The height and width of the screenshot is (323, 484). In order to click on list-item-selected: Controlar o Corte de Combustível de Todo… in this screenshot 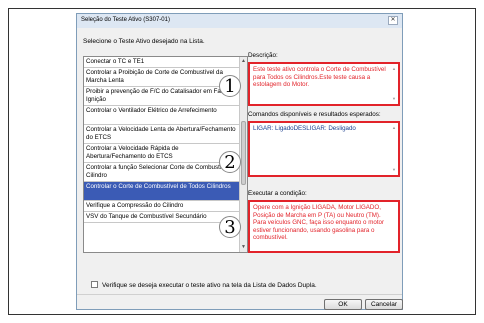, I will do `click(162, 191)`.